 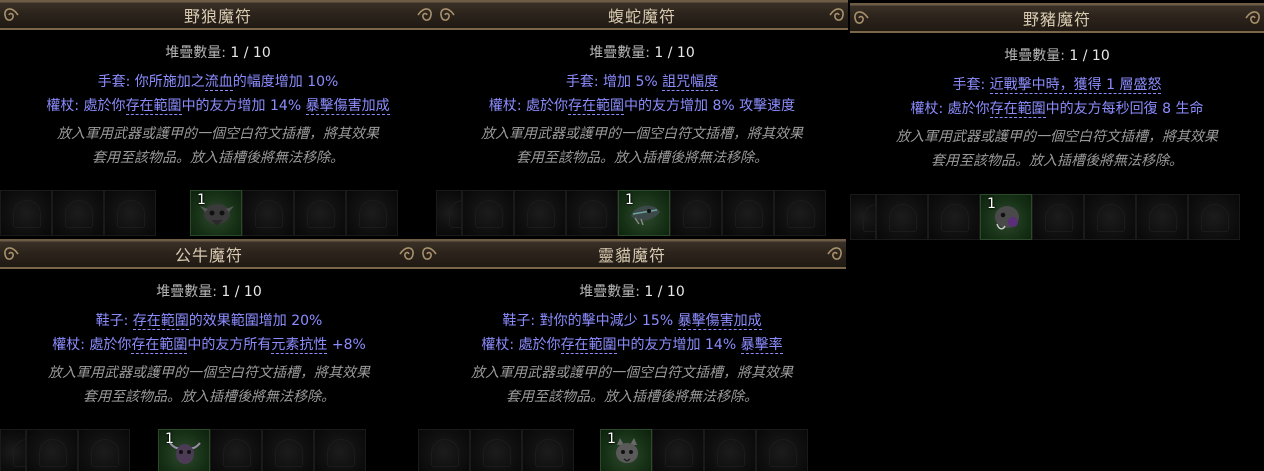 I want to click on mod-line: 權杖: 處於你存在範圍中的友方每秒回復 8 生命, so click(x=1057, y=109).